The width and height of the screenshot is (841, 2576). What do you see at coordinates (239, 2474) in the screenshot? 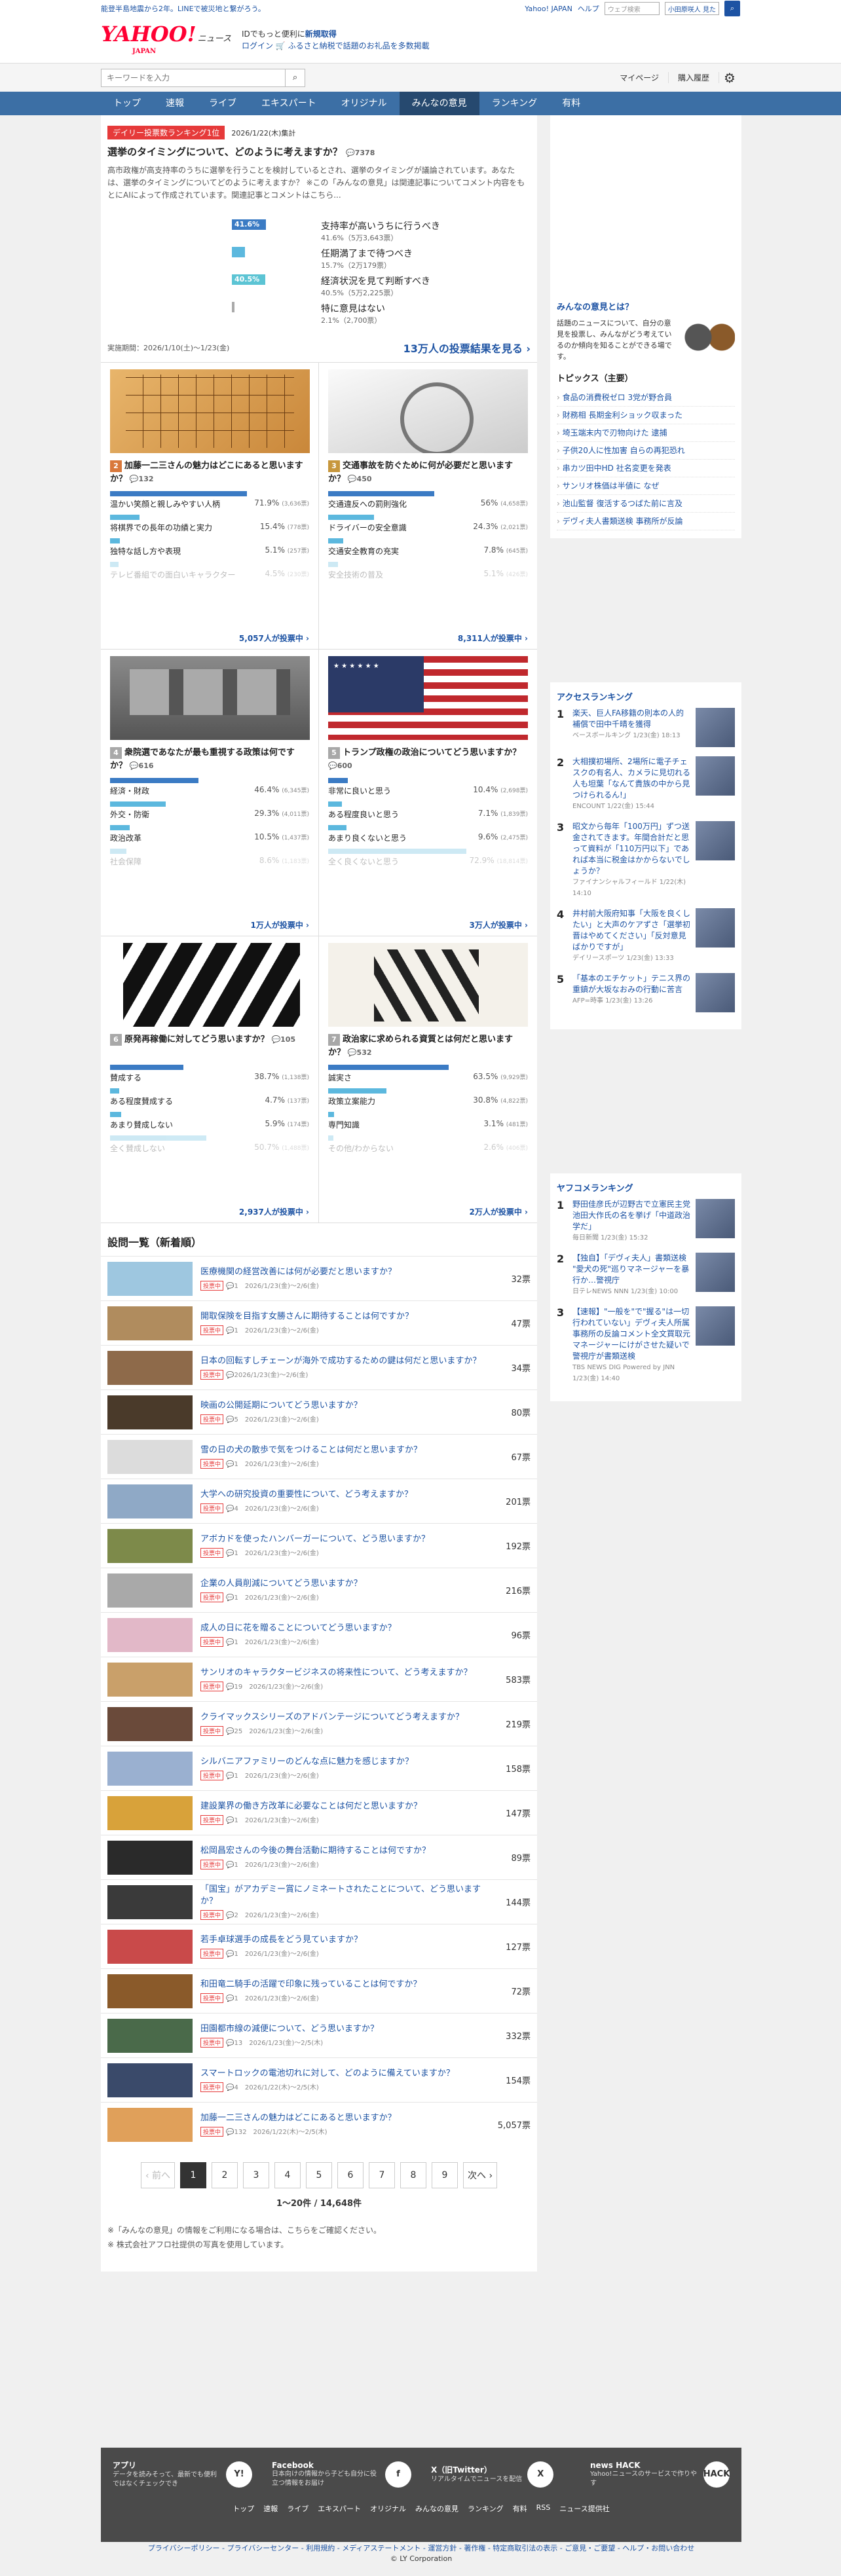
I see `app-icon: Y!` at bounding box center [239, 2474].